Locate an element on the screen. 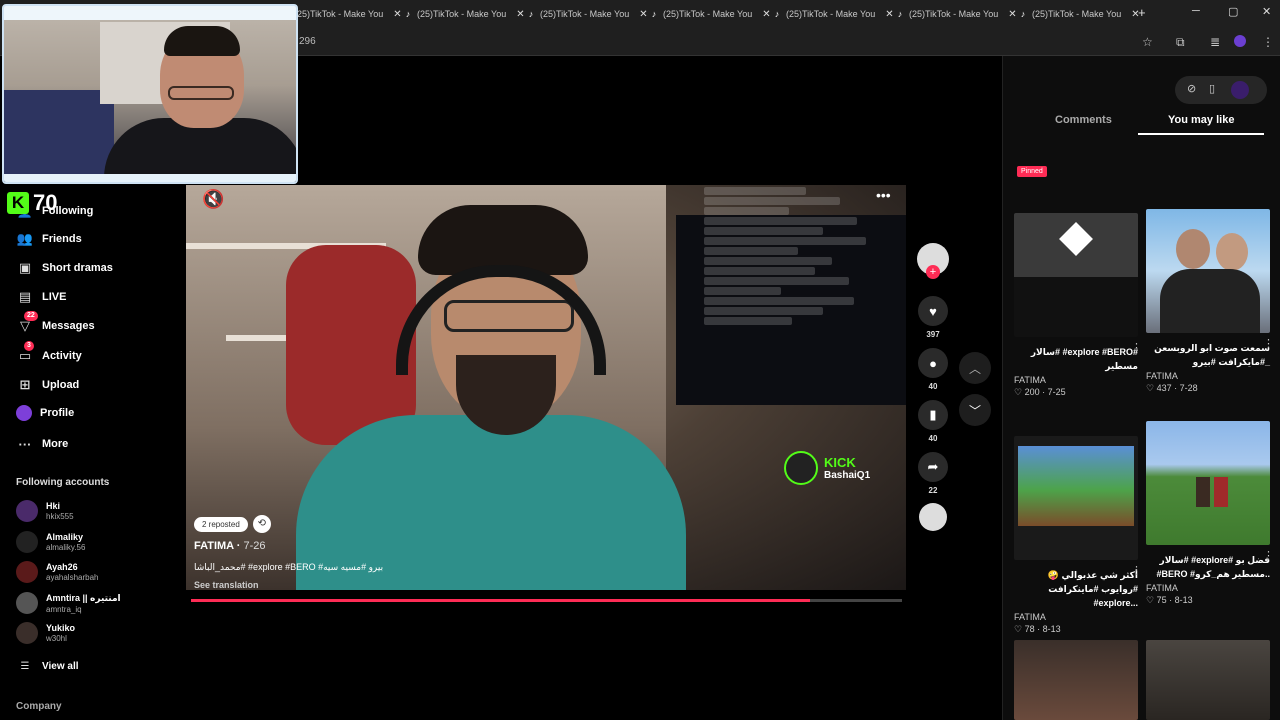  profile-avatar is located at coordinates (1240, 41).